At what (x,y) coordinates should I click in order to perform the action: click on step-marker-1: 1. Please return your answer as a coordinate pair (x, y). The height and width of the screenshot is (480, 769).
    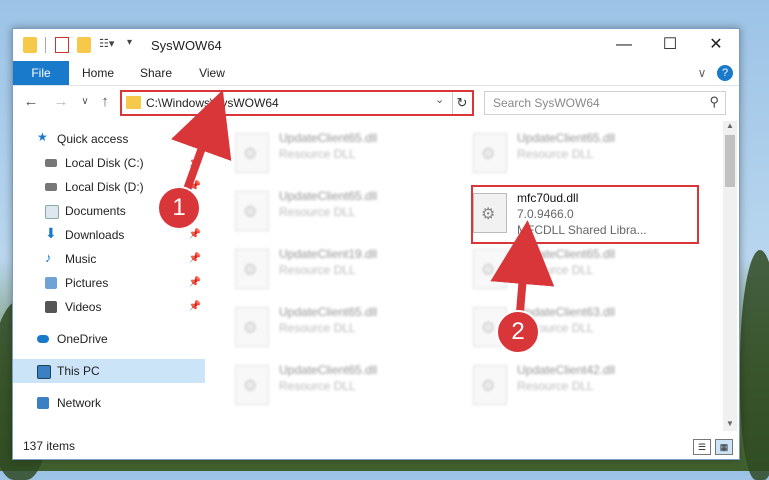
    Looking at the image, I should click on (179, 208).